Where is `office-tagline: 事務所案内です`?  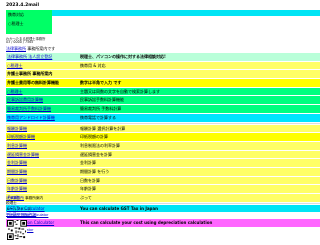
office-tagline: 事務所案内です is located at coordinates (41, 48).